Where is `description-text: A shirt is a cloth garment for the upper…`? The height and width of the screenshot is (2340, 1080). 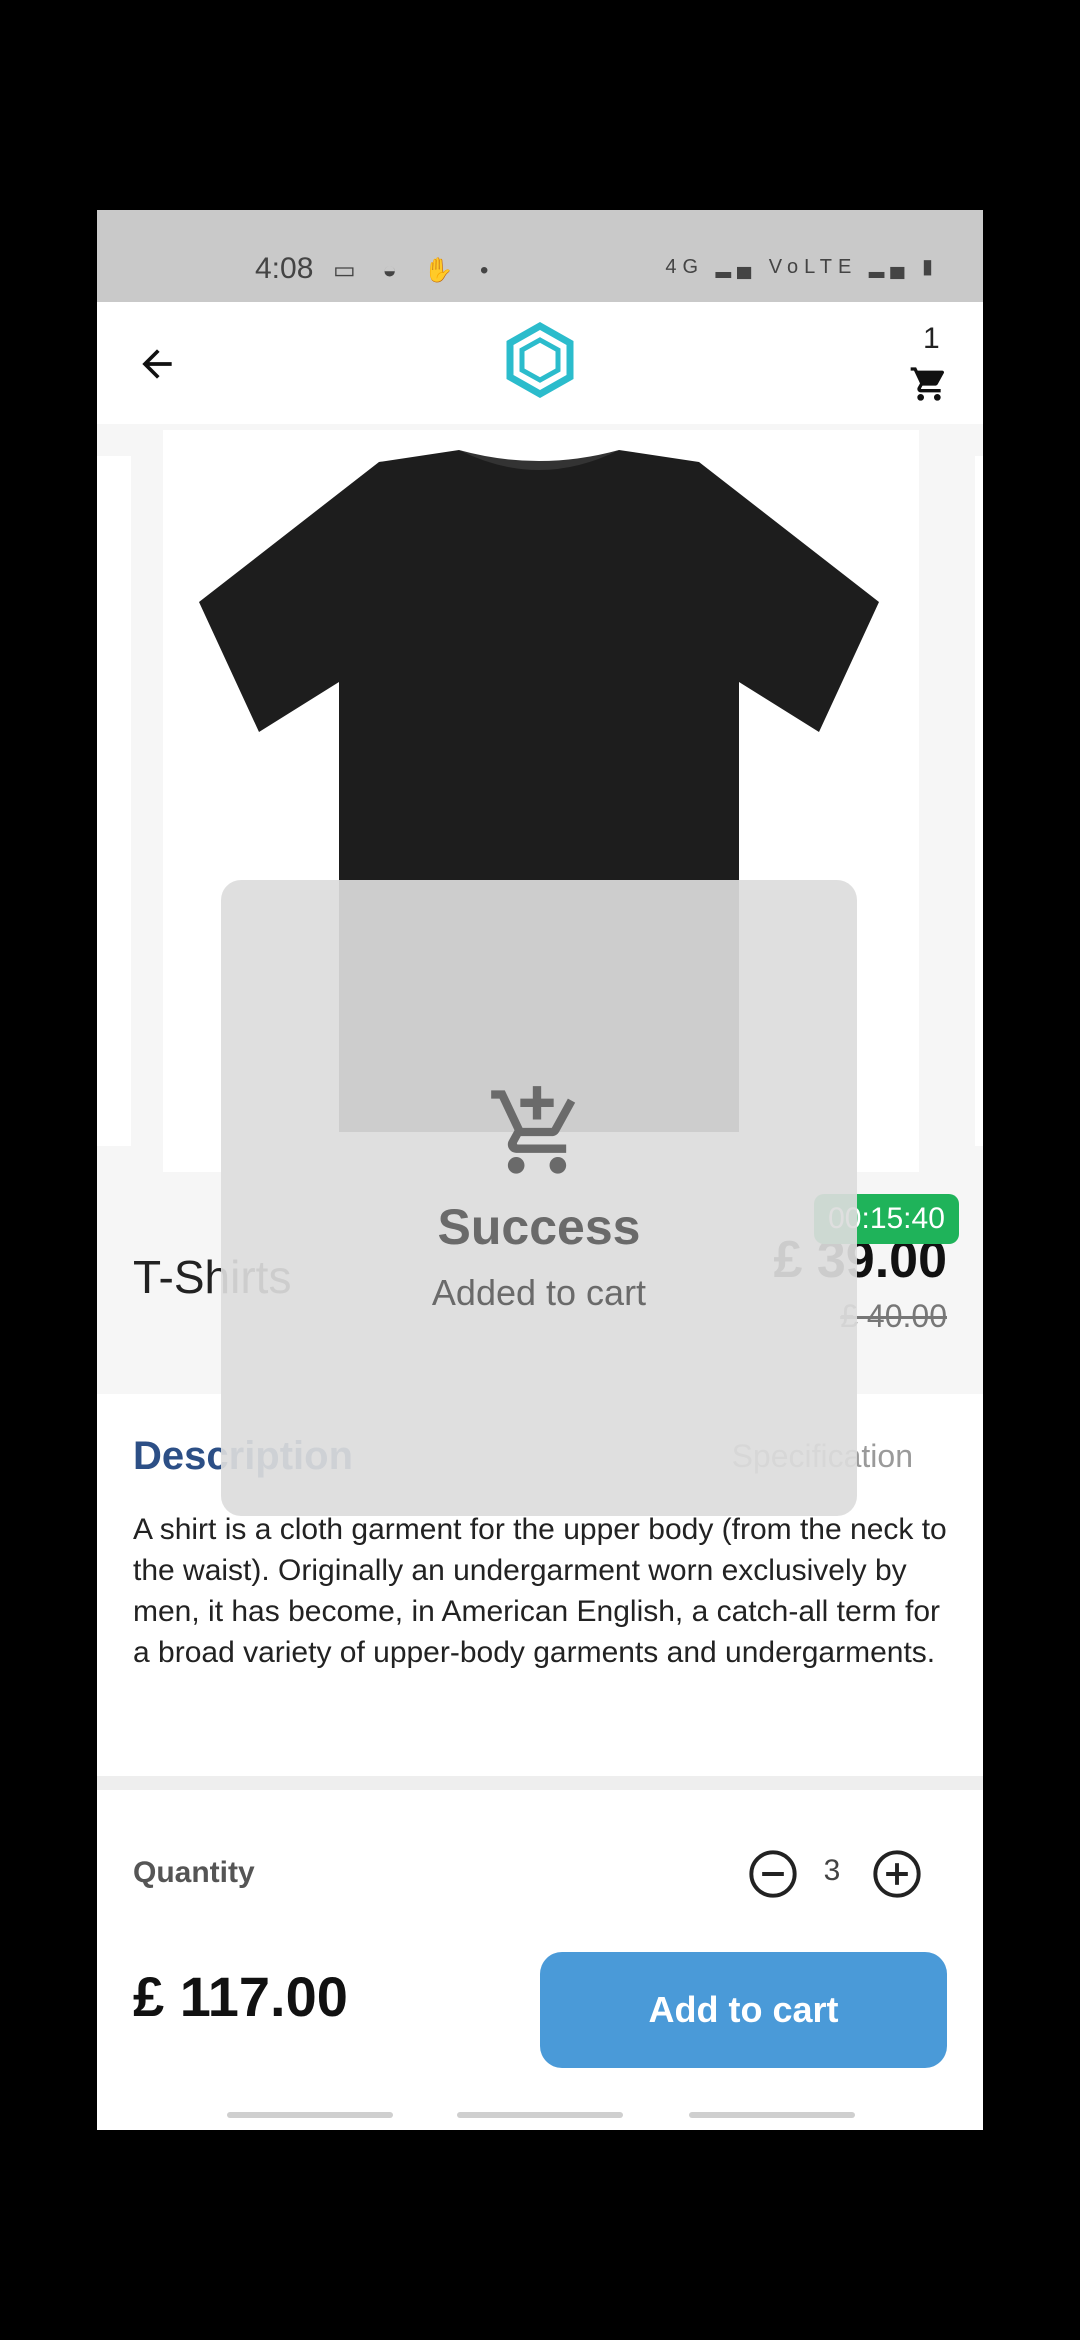
description-text: A shirt is a cloth garment for the upper… is located at coordinates (540, 1591).